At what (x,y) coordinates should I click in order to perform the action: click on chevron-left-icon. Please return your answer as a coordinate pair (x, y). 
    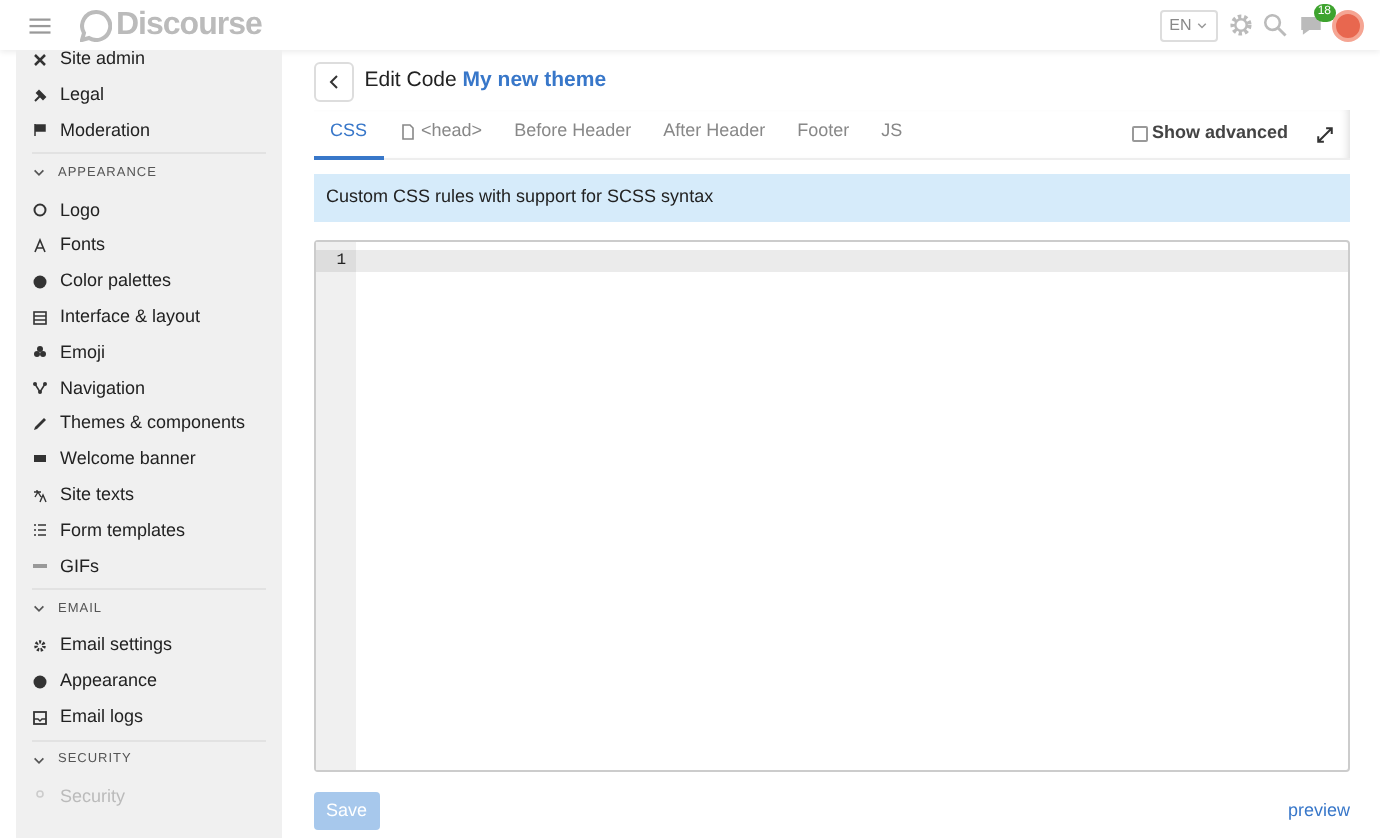
    Looking at the image, I should click on (334, 82).